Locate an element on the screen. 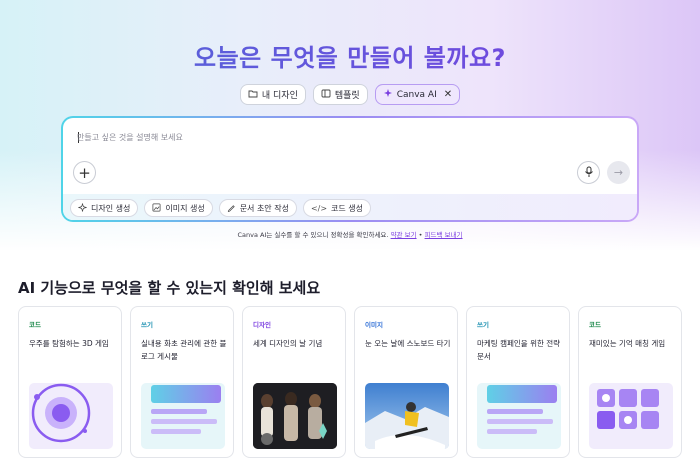  microphone-icon is located at coordinates (589, 172).